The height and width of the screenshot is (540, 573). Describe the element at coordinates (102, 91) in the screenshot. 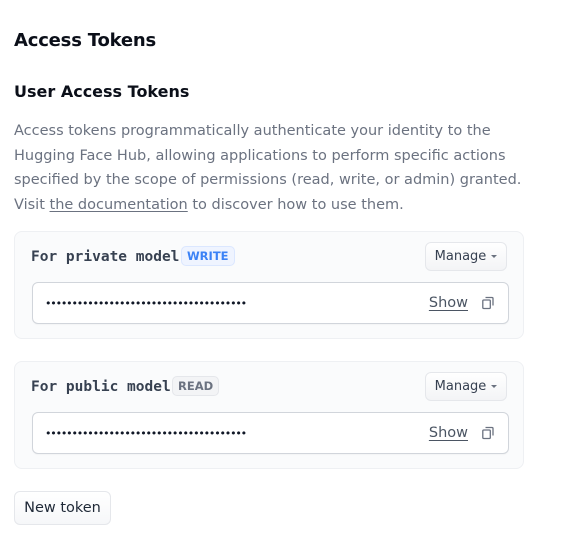

I see `section-title: User Access Tokens` at that location.